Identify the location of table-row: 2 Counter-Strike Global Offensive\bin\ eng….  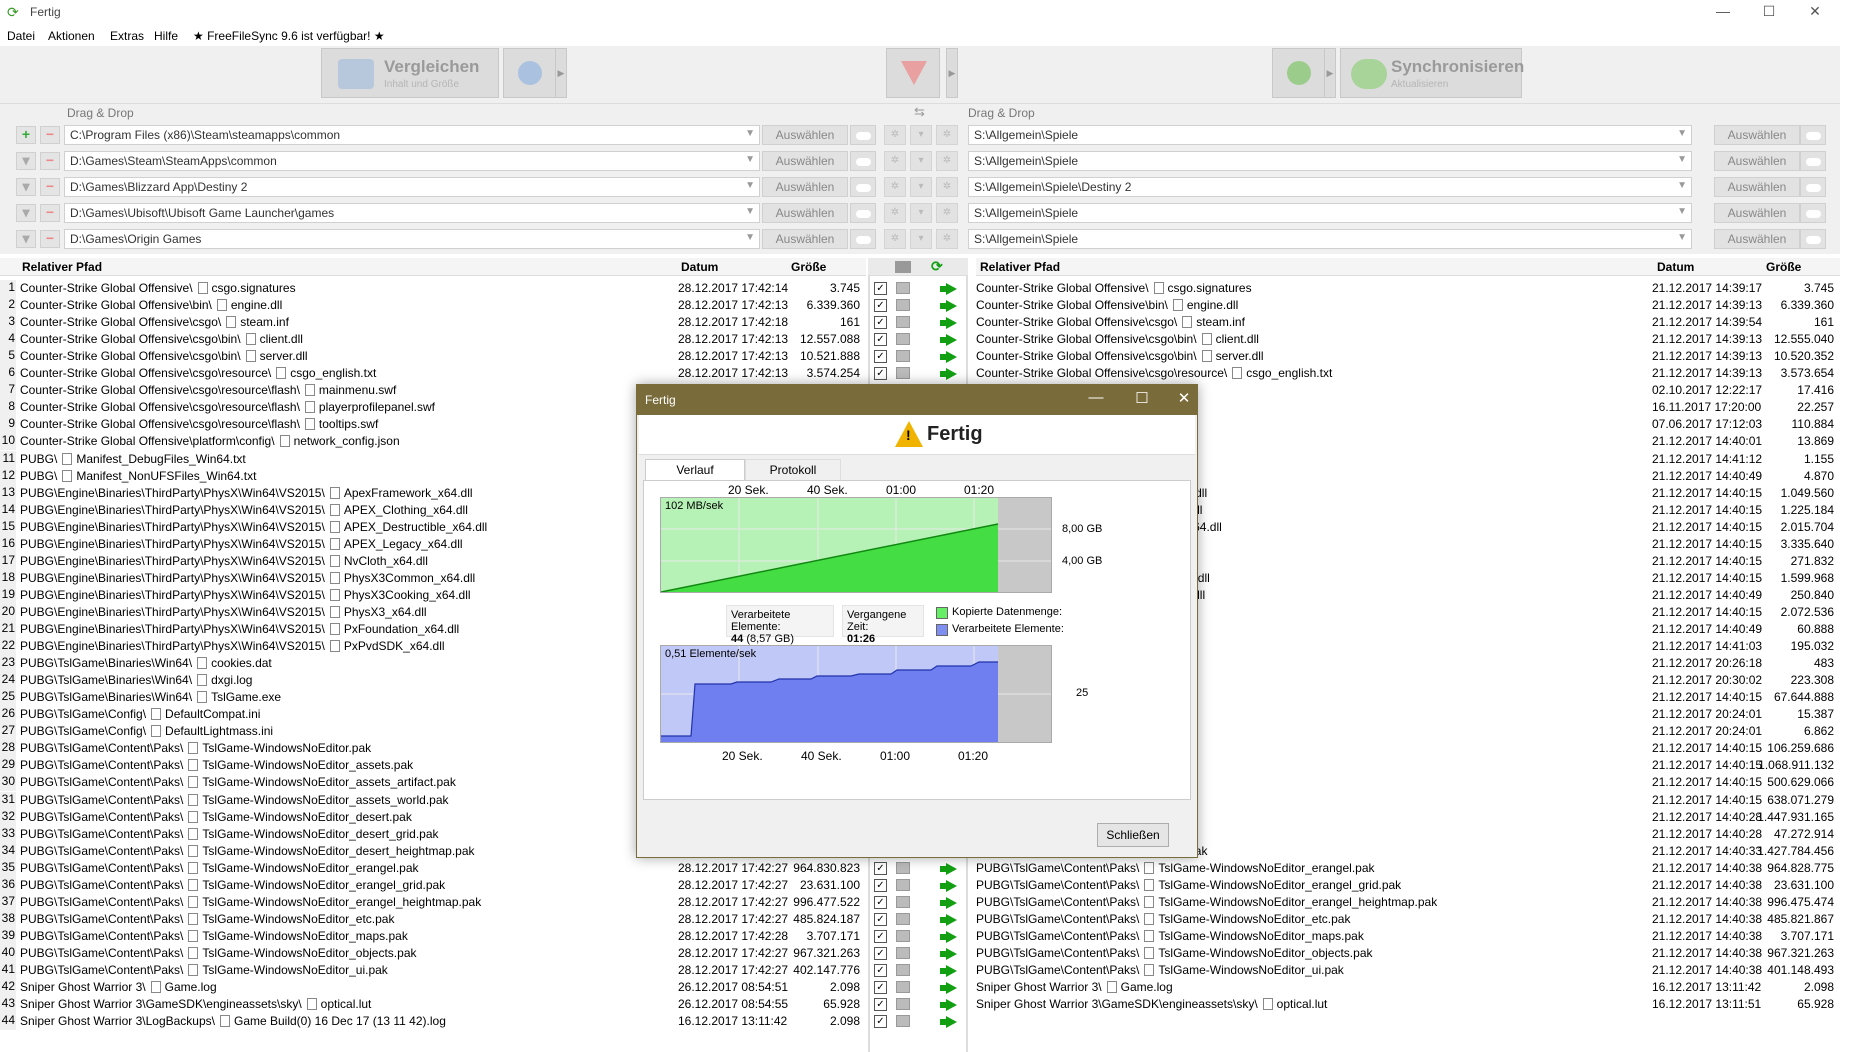
(433, 306).